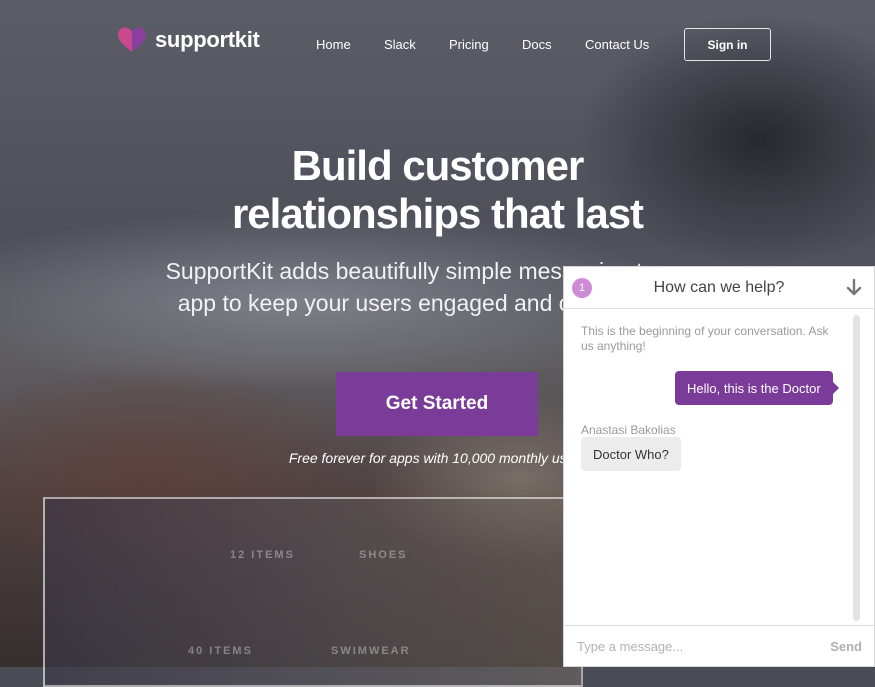  I want to click on logo: supportkit, so click(188, 40).